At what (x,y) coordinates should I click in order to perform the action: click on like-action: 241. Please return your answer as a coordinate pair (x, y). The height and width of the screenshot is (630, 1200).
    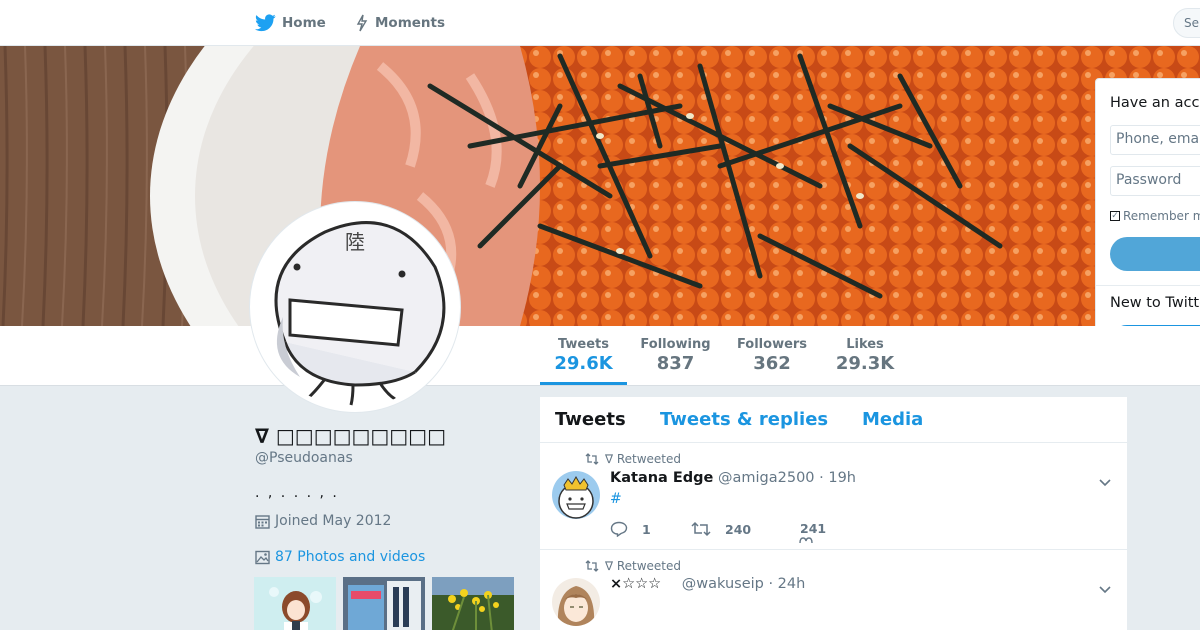
    Looking at the image, I should click on (813, 528).